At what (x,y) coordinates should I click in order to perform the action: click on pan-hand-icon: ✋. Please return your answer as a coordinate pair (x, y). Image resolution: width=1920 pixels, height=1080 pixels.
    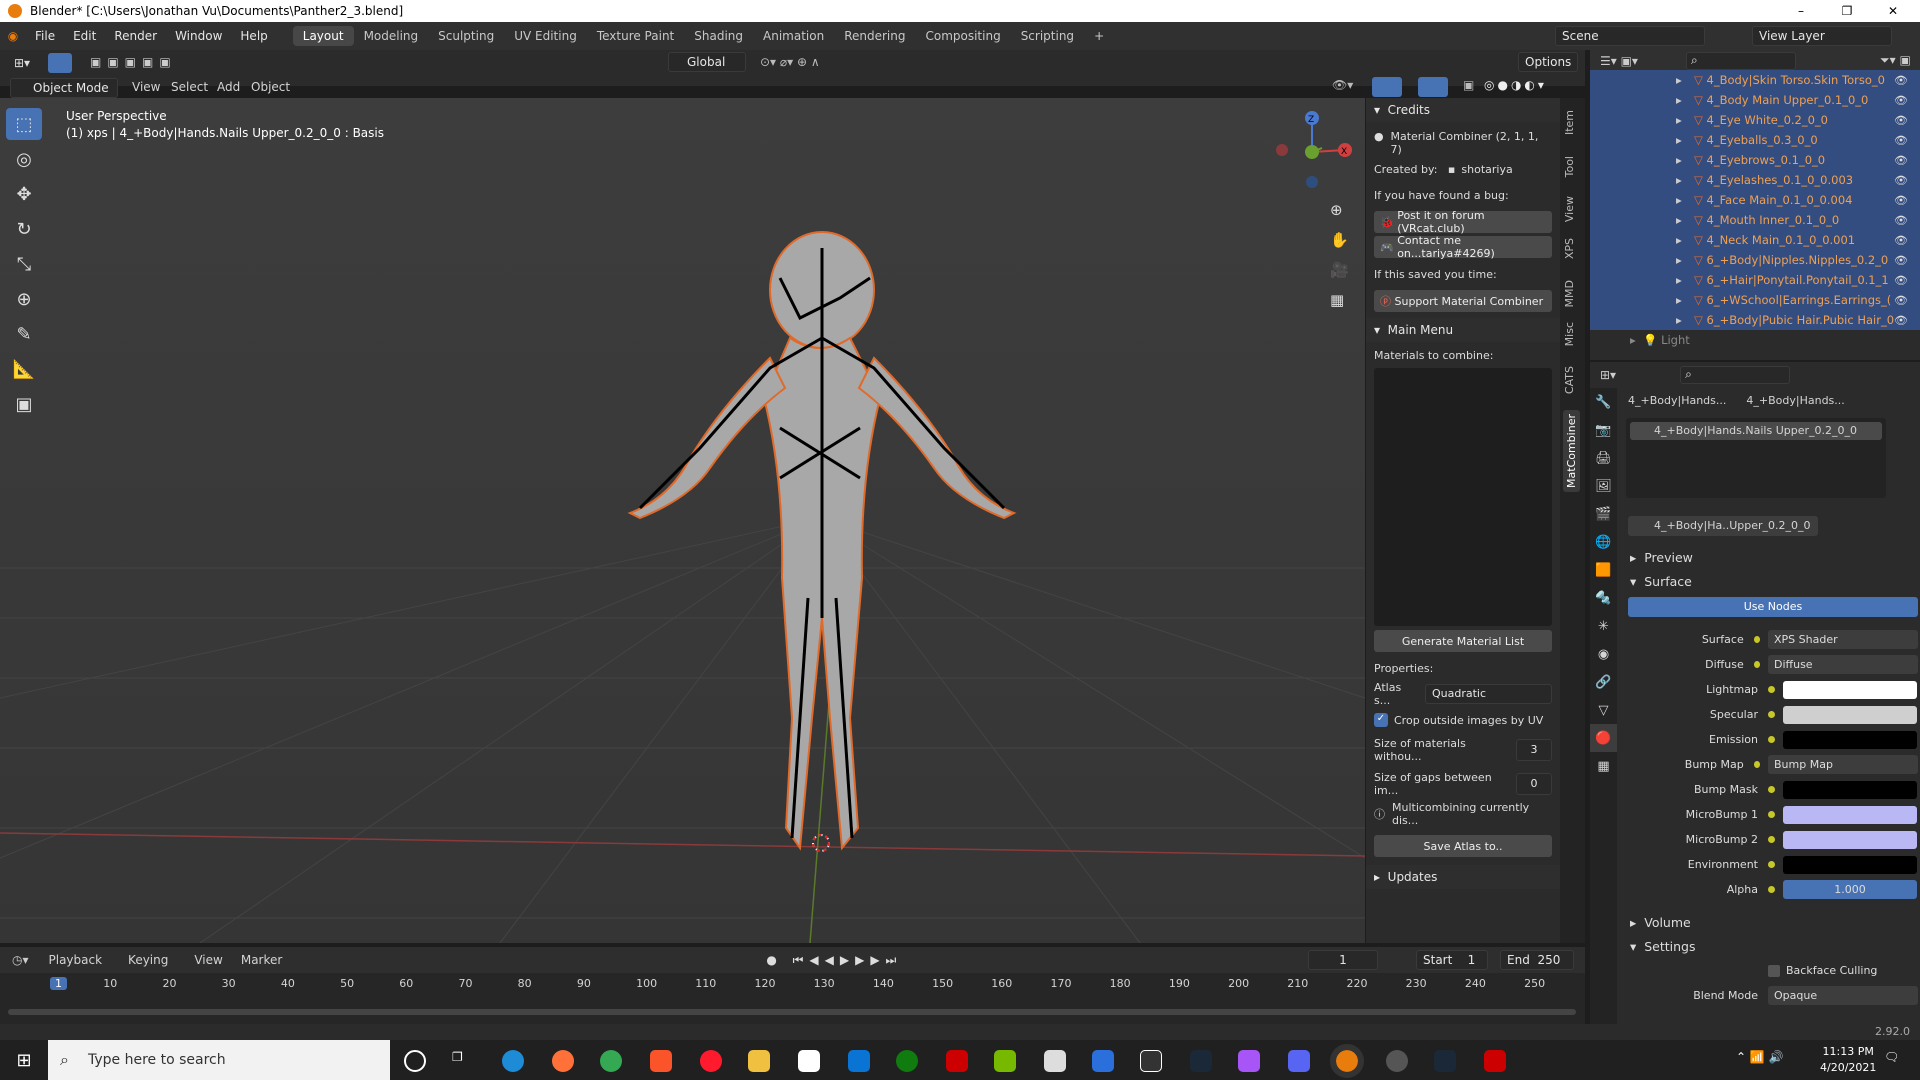
    Looking at the image, I should click on (1339, 240).